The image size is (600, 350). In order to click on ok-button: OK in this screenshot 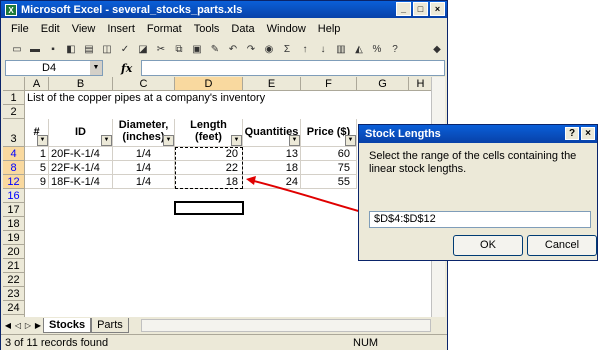, I will do `click(488, 245)`.